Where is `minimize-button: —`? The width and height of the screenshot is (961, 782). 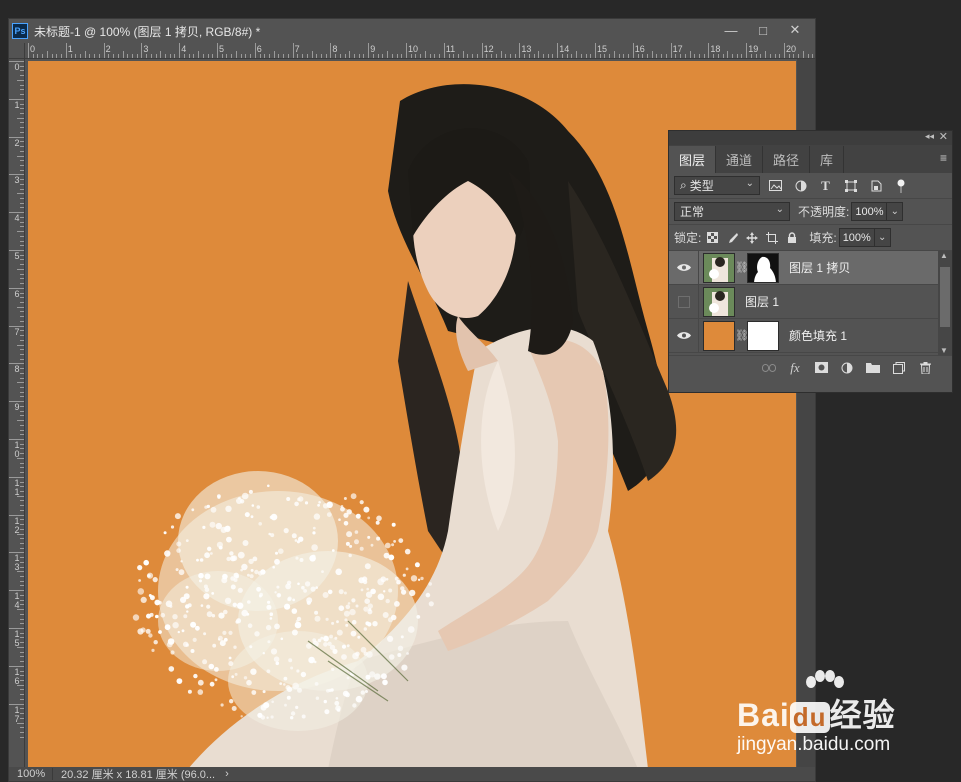 minimize-button: — is located at coordinates (731, 30).